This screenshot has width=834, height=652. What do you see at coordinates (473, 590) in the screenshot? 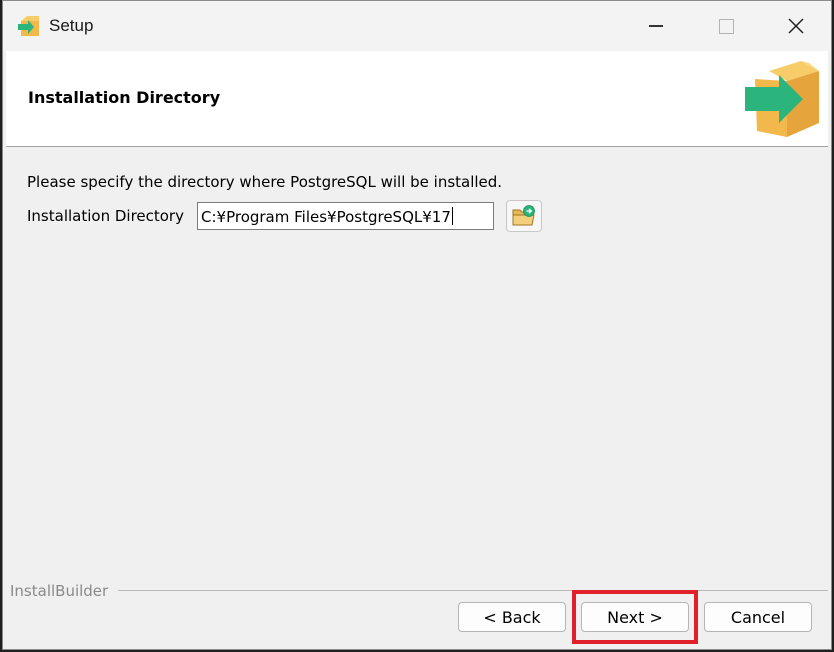
I see `footer-divider` at bounding box center [473, 590].